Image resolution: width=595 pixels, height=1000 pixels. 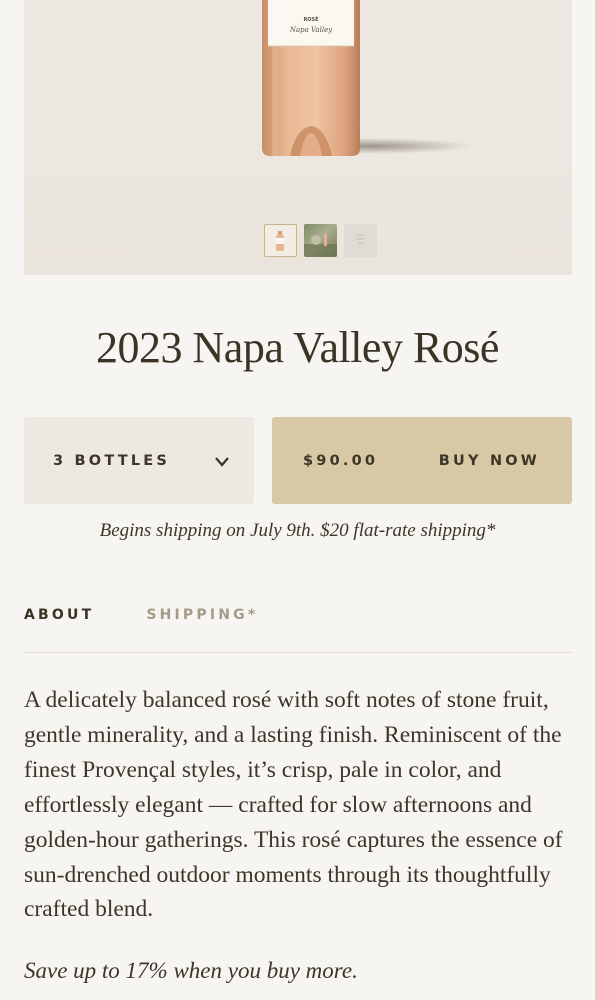 I want to click on outdoor-scene-icon, so click(x=320, y=245).